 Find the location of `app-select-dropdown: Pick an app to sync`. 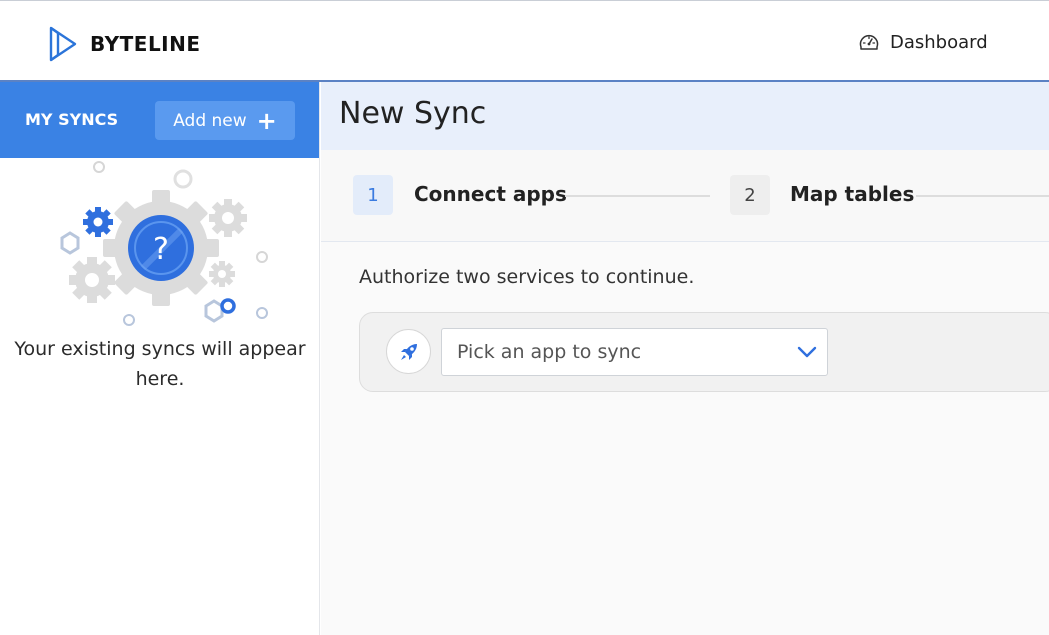

app-select-dropdown: Pick an app to sync is located at coordinates (634, 352).